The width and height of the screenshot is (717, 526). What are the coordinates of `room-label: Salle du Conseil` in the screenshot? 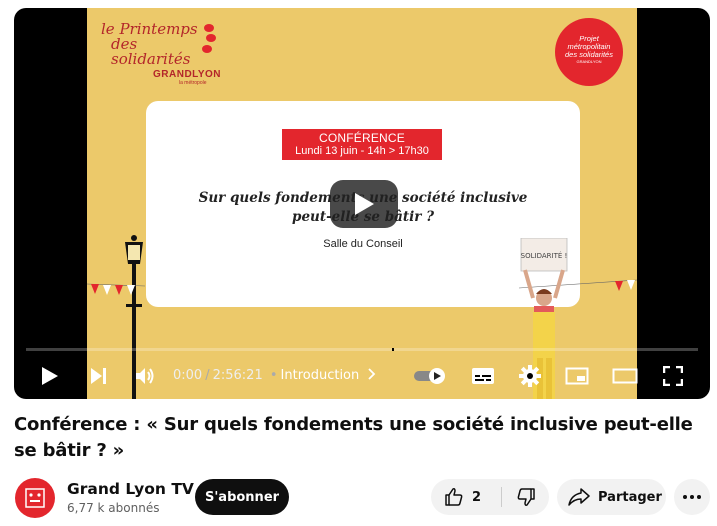 It's located at (363, 244).